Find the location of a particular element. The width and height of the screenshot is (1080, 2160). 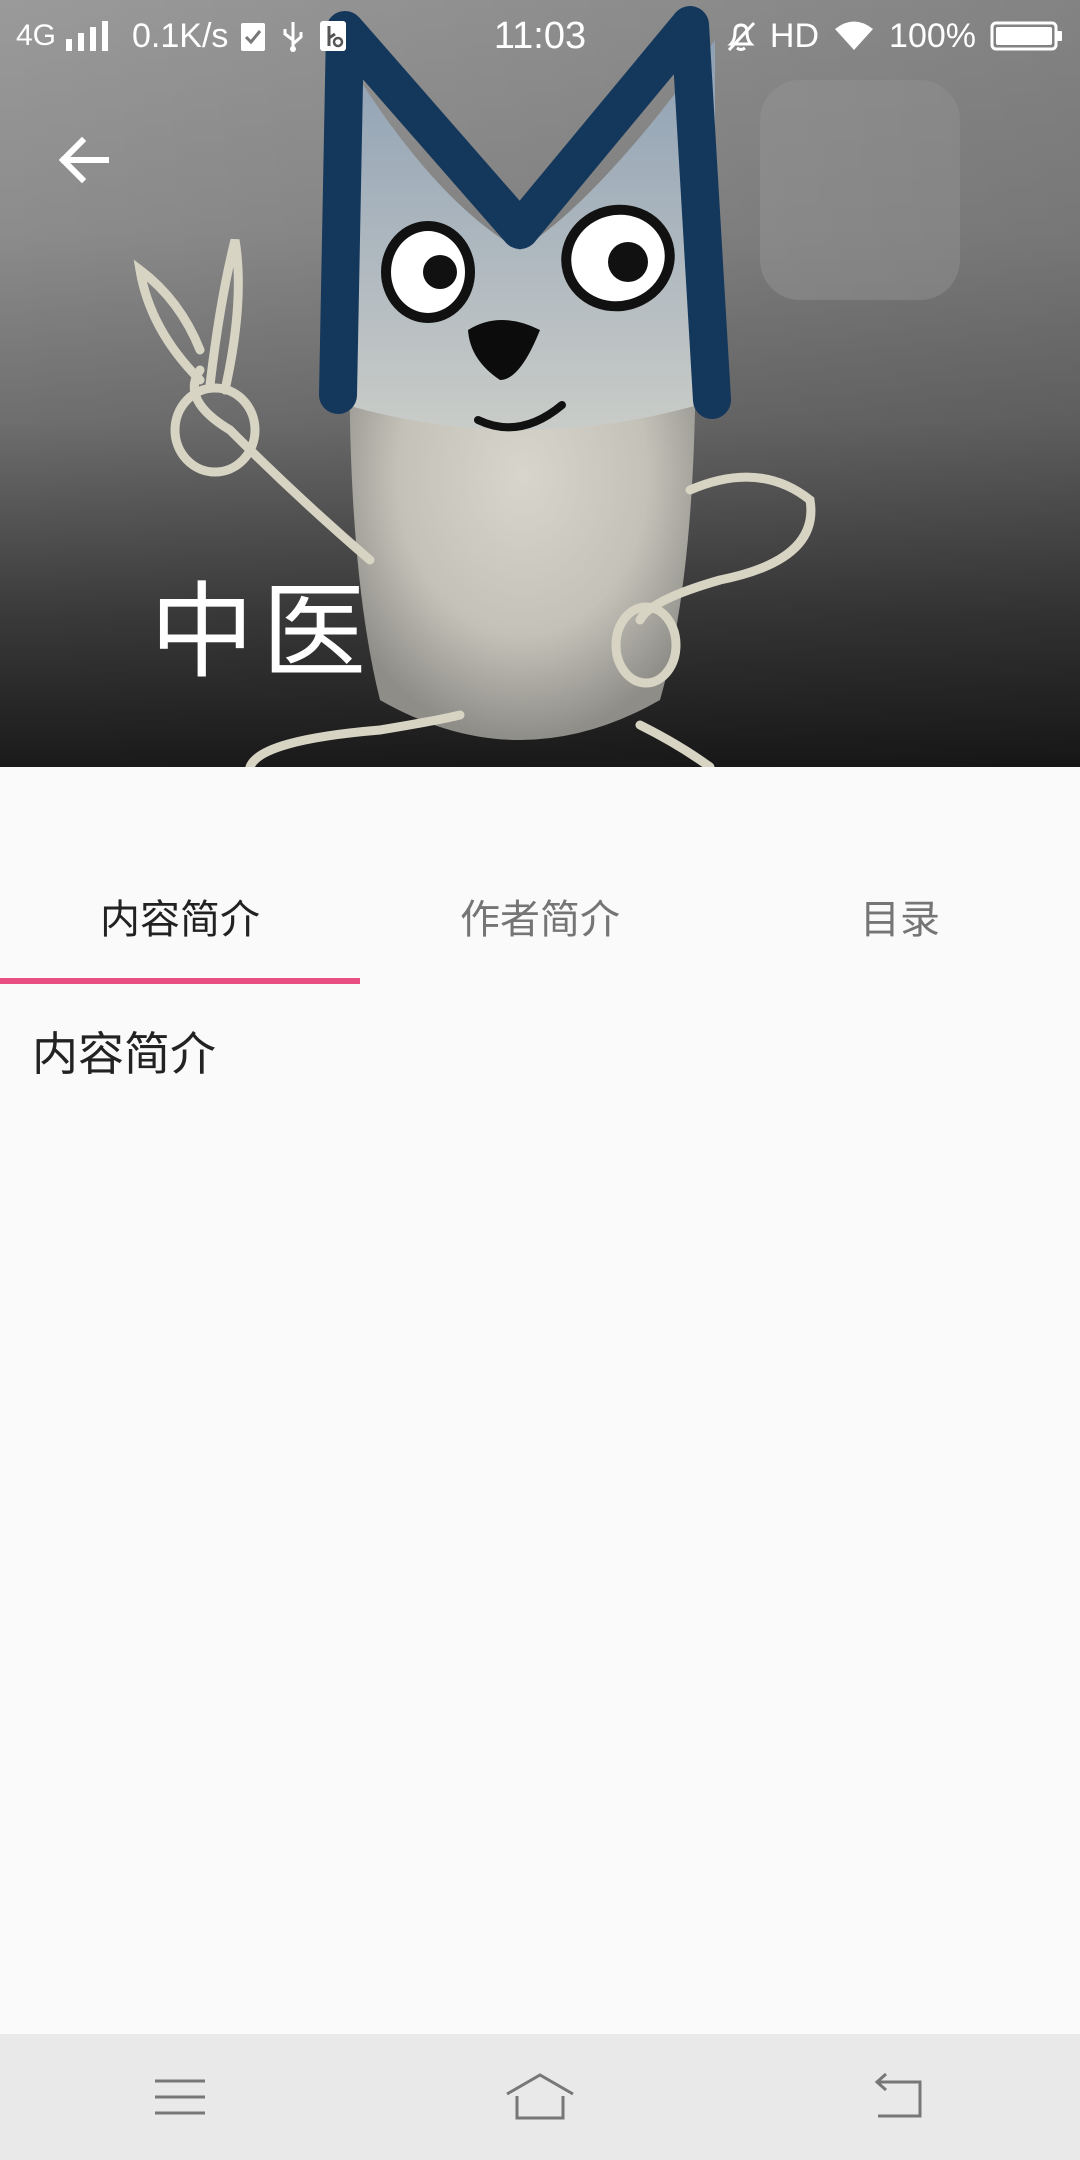

back-button is located at coordinates (84, 160).